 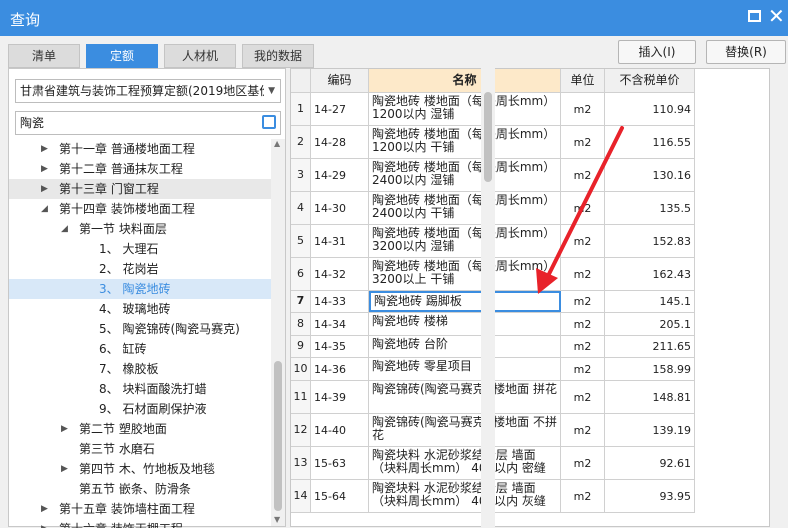 I want to click on row-index: 11, so click(x=301, y=397).